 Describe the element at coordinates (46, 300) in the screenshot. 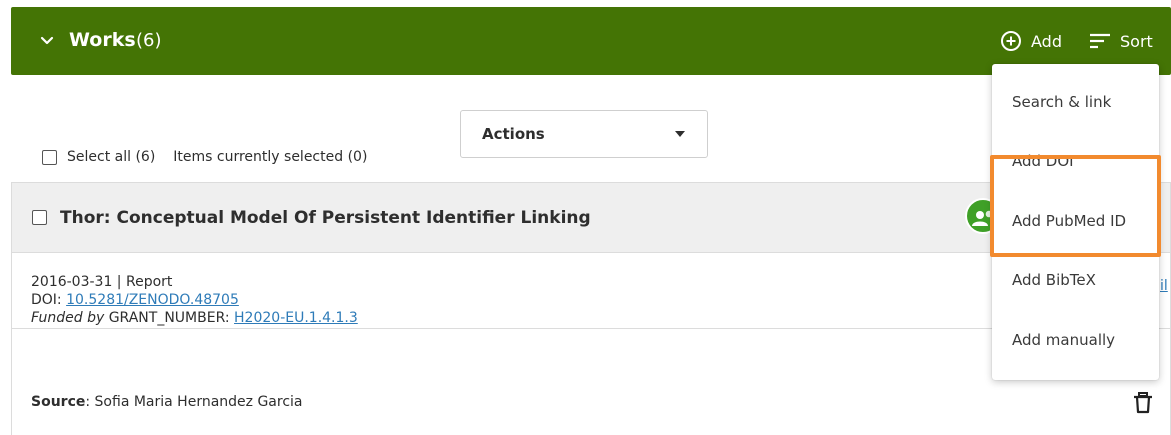

I see `doi-label: DOI:` at that location.